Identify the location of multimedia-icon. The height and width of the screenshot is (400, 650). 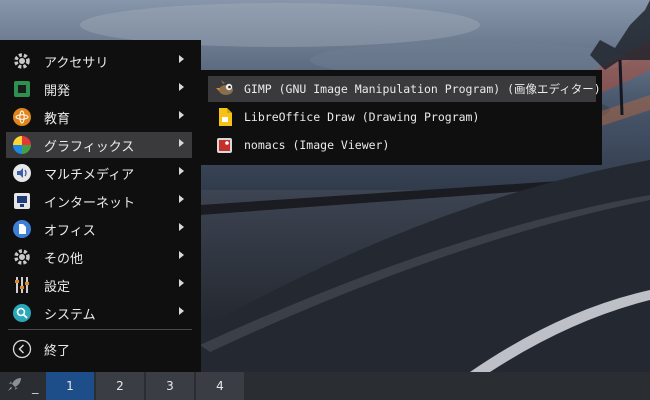
(22, 173).